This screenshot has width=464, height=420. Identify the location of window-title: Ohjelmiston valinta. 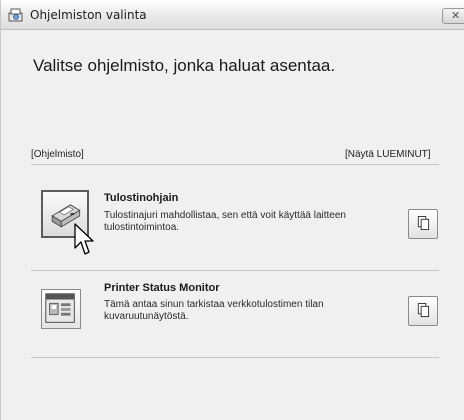
(88, 15).